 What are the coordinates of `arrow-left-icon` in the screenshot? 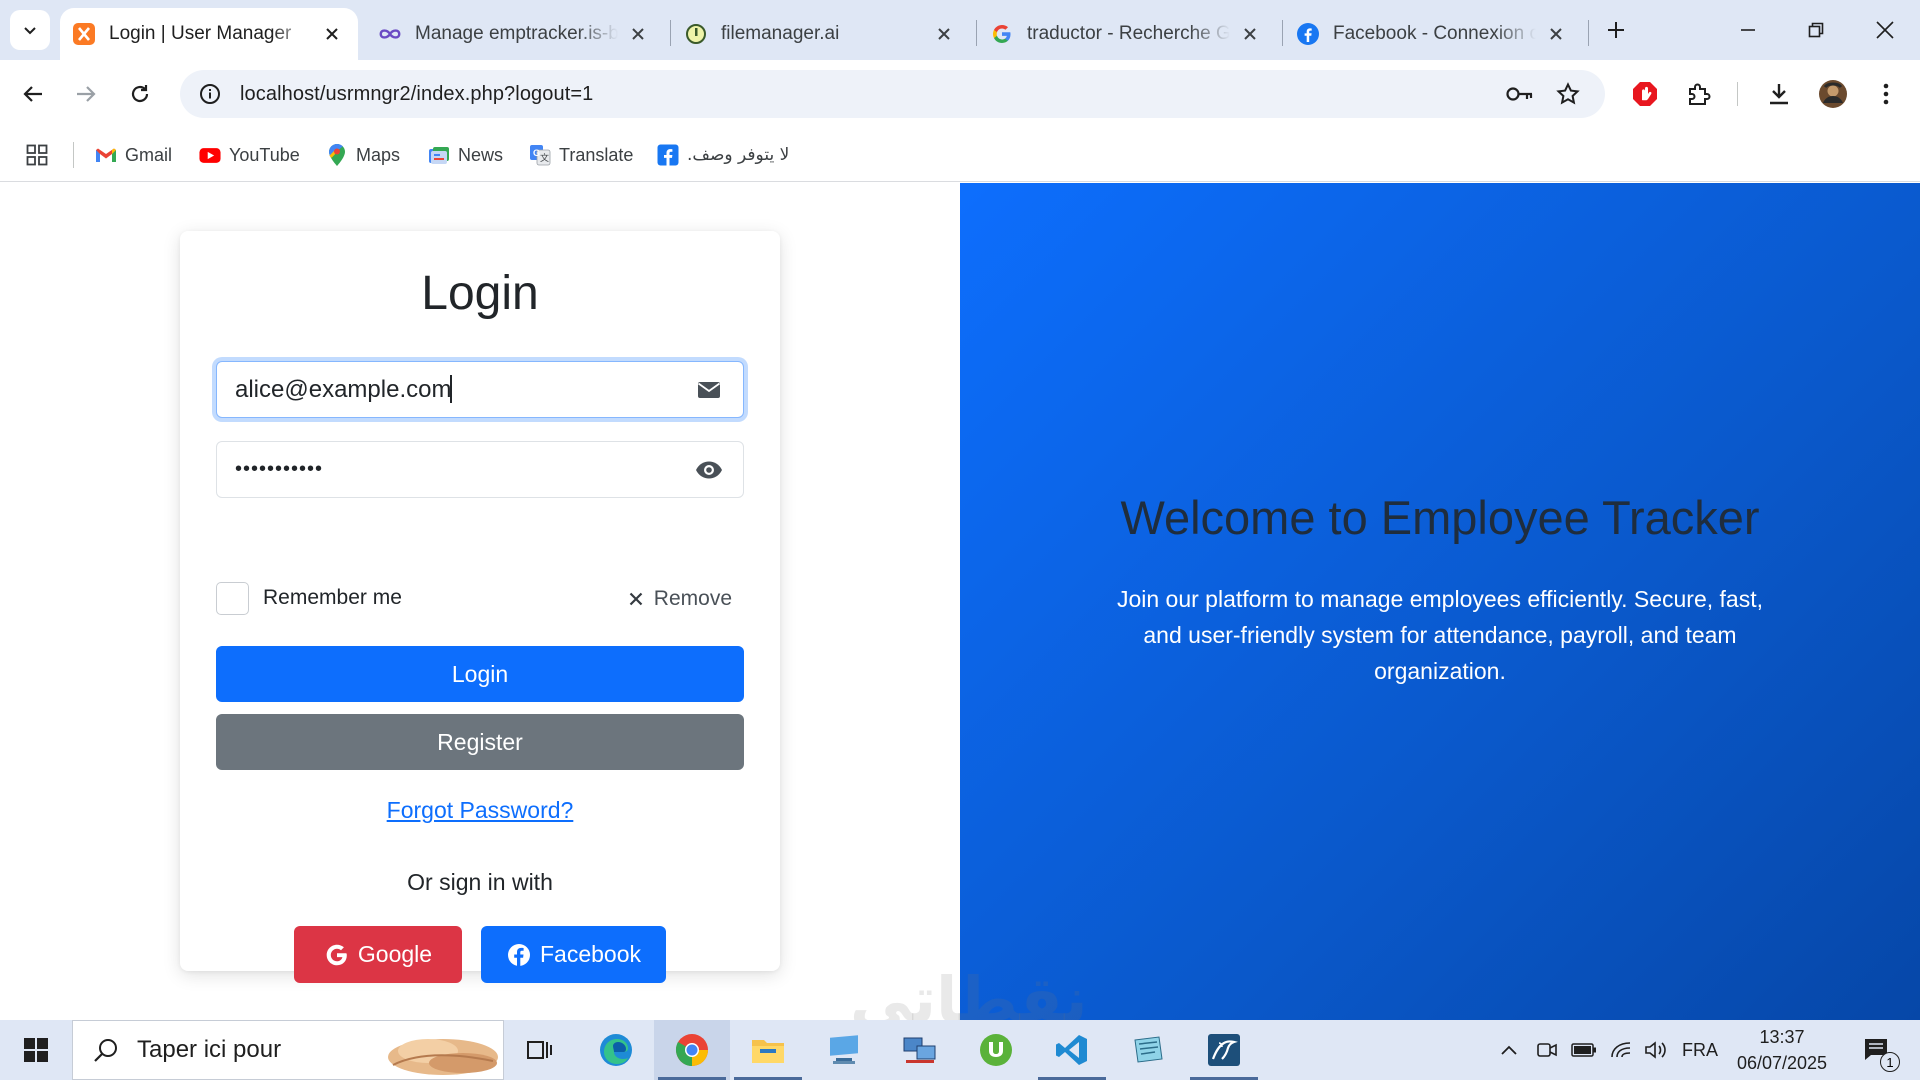 It's located at (32, 94).